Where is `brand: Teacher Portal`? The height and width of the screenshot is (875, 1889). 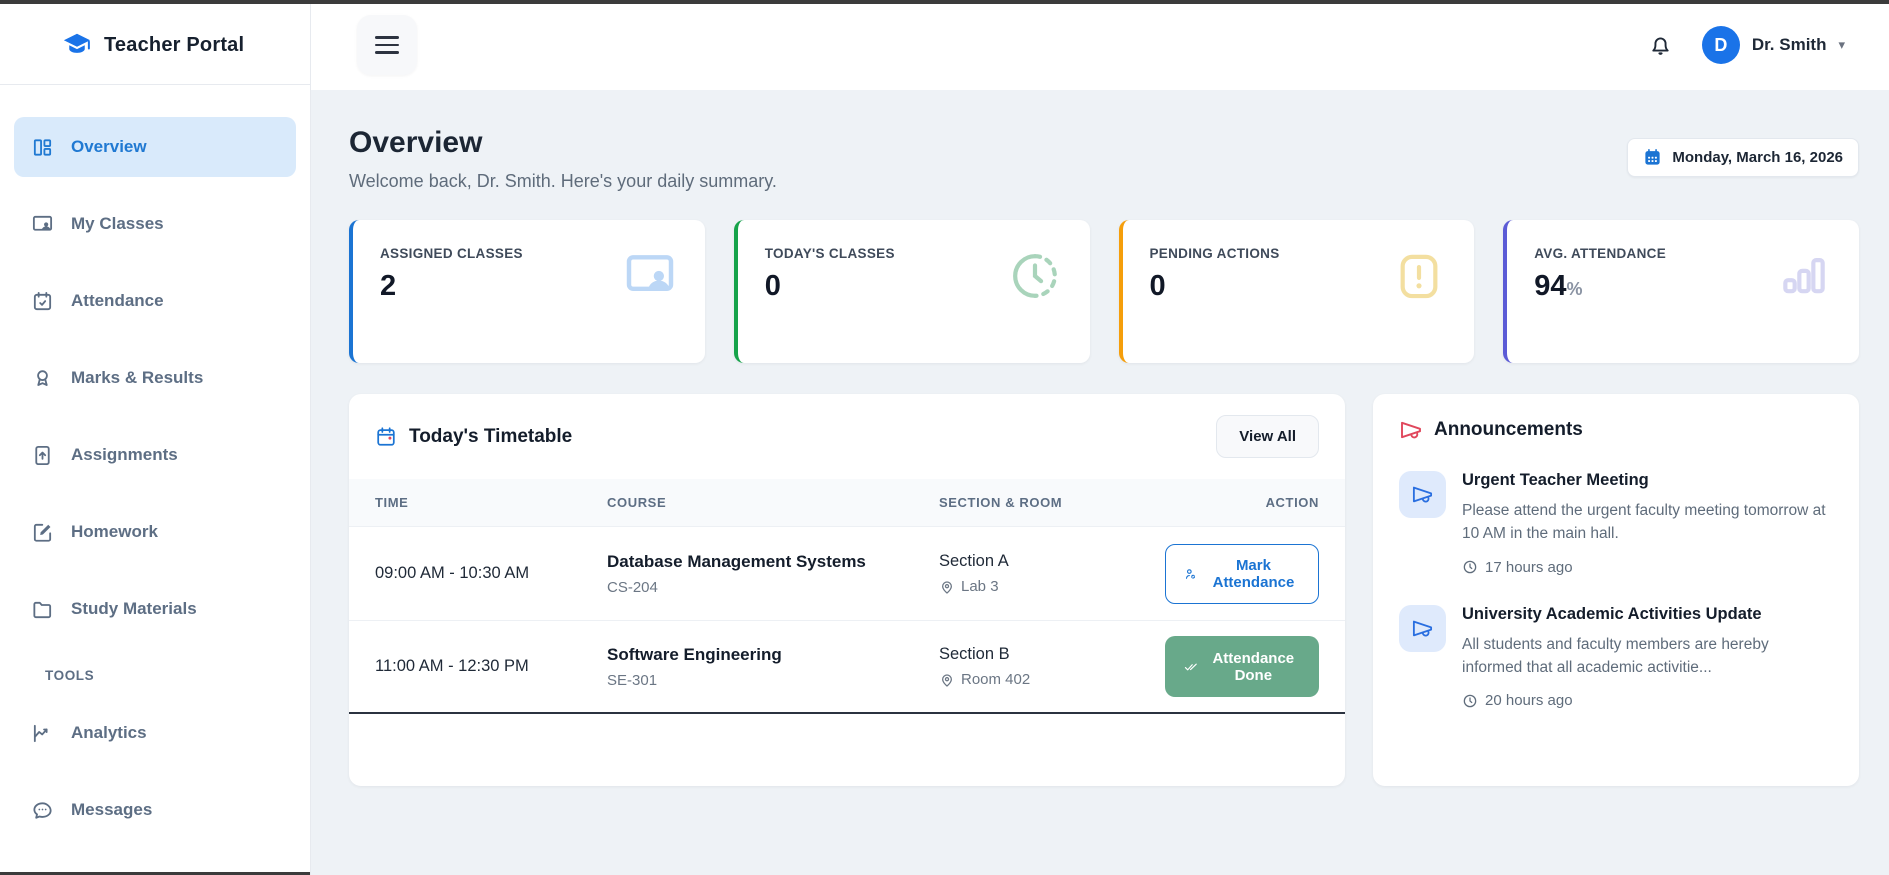
brand: Teacher Portal is located at coordinates (155, 42).